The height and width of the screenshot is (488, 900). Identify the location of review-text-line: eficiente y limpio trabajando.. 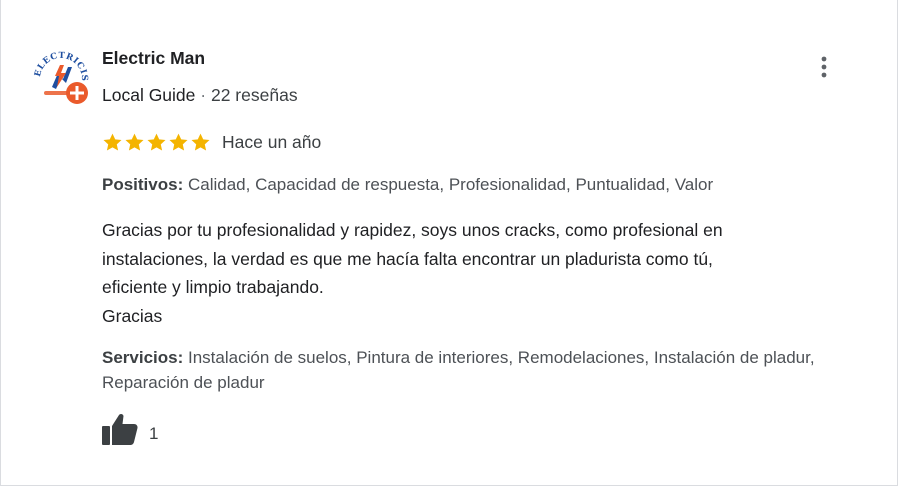
(213, 287).